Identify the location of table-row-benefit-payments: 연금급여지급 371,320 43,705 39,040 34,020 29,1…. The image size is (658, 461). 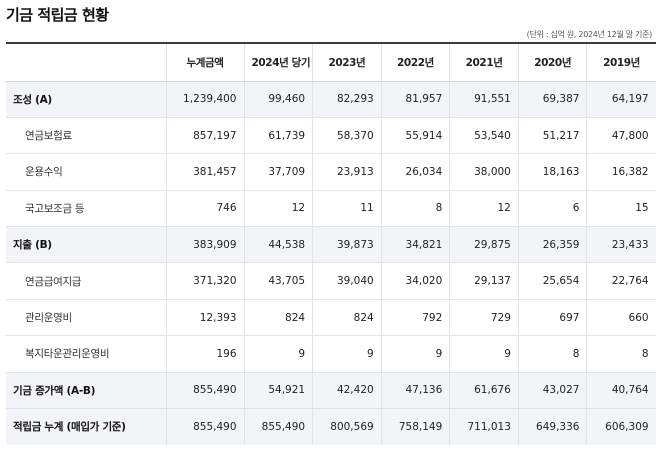
(331, 281).